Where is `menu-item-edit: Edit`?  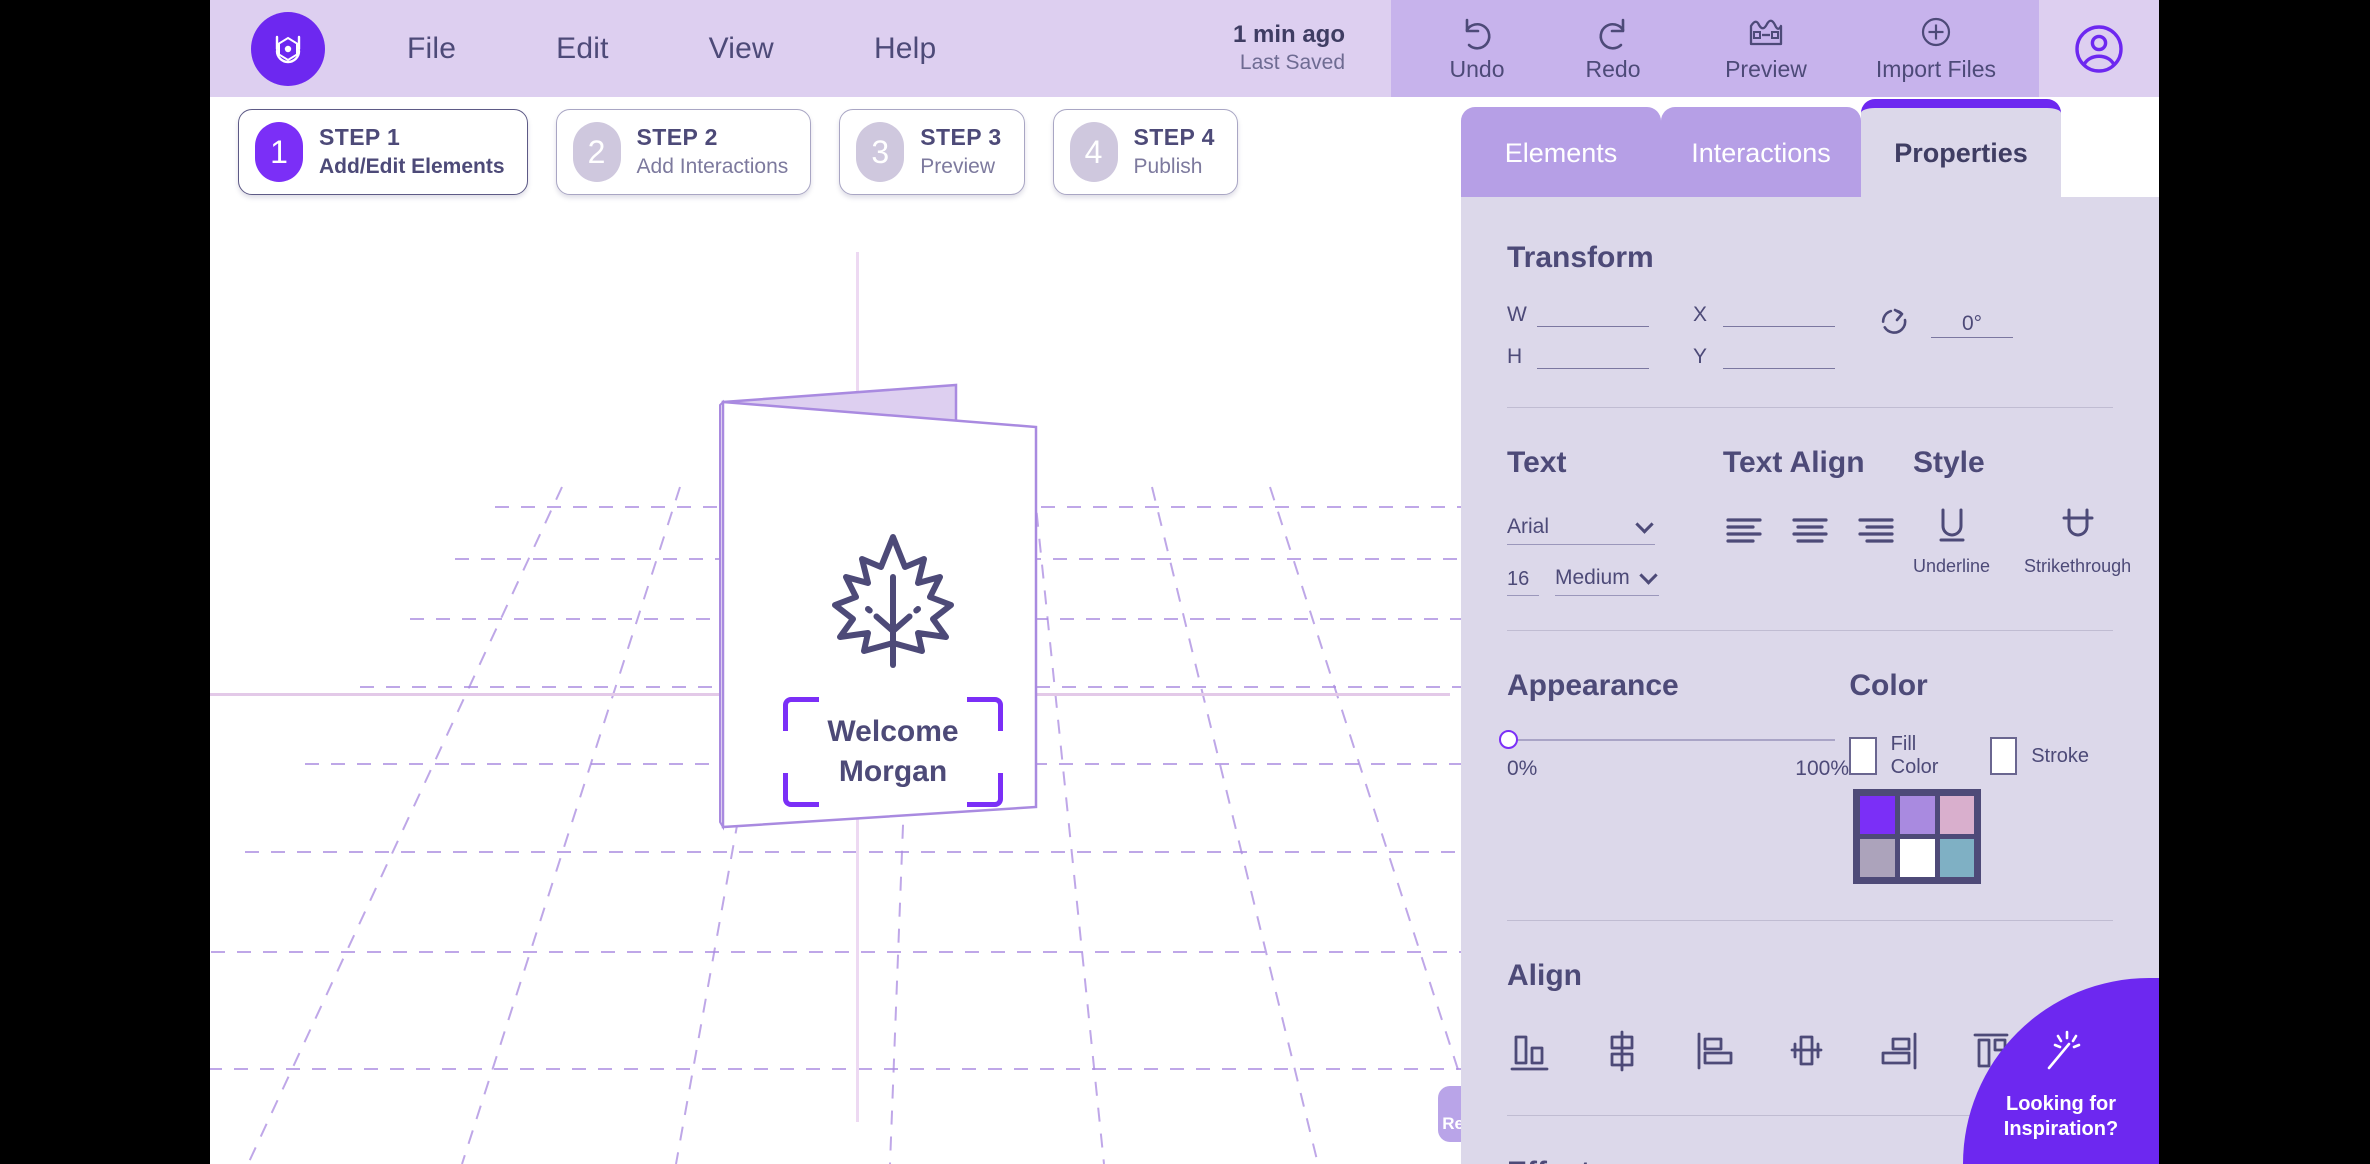 menu-item-edit: Edit is located at coordinates (582, 49).